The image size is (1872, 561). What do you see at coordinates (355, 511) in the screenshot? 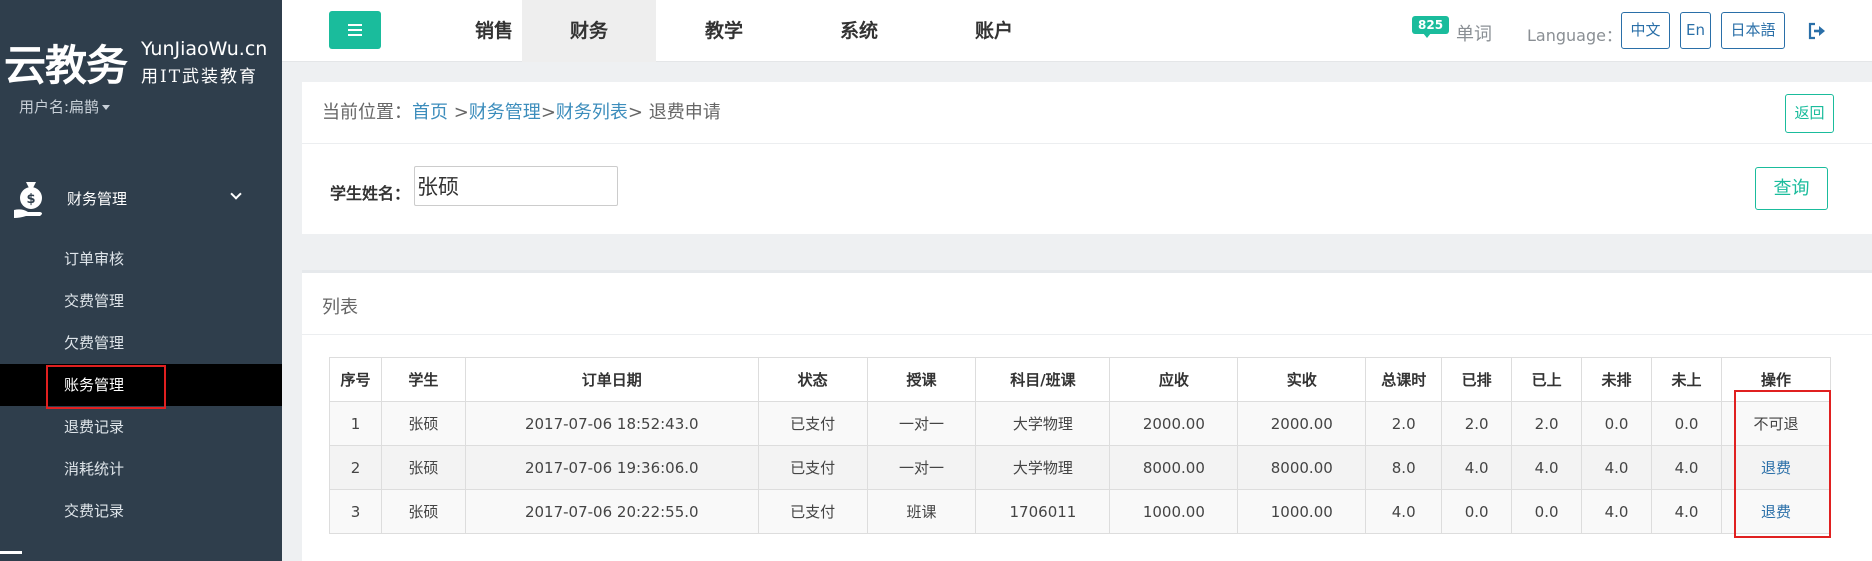
I see `table-cell: 3` at bounding box center [355, 511].